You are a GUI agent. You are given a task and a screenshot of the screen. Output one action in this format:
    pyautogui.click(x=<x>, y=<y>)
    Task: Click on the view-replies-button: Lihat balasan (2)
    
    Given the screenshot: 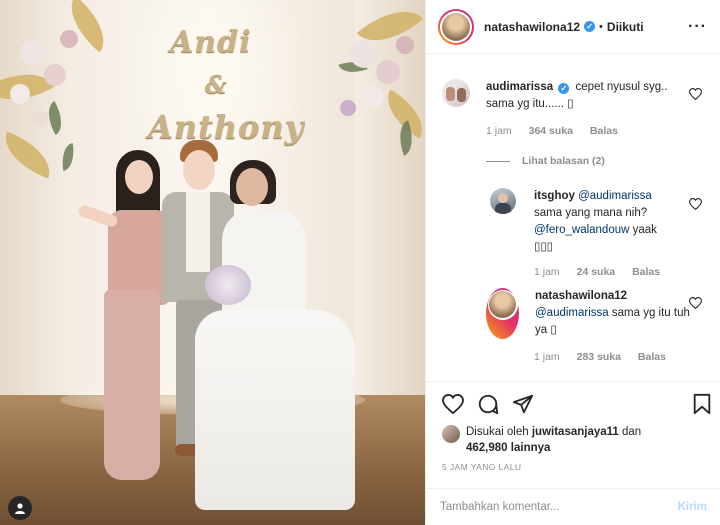 What is the action you would take?
    pyautogui.click(x=545, y=161)
    